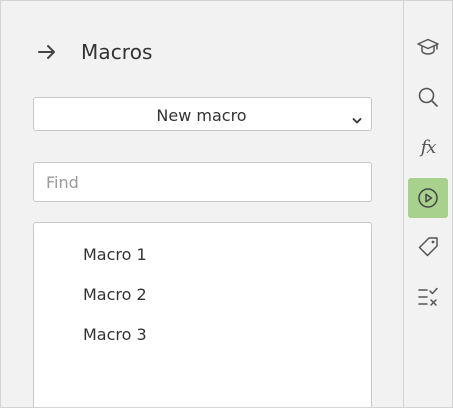  What do you see at coordinates (115, 255) in the screenshot?
I see `list-item: Macro 1` at bounding box center [115, 255].